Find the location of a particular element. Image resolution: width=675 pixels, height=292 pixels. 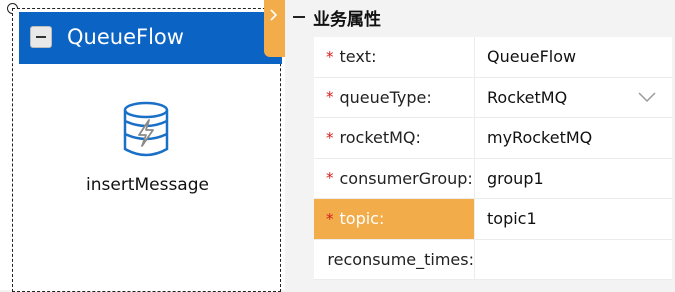

expand-panel-tab is located at coordinates (274, 28).